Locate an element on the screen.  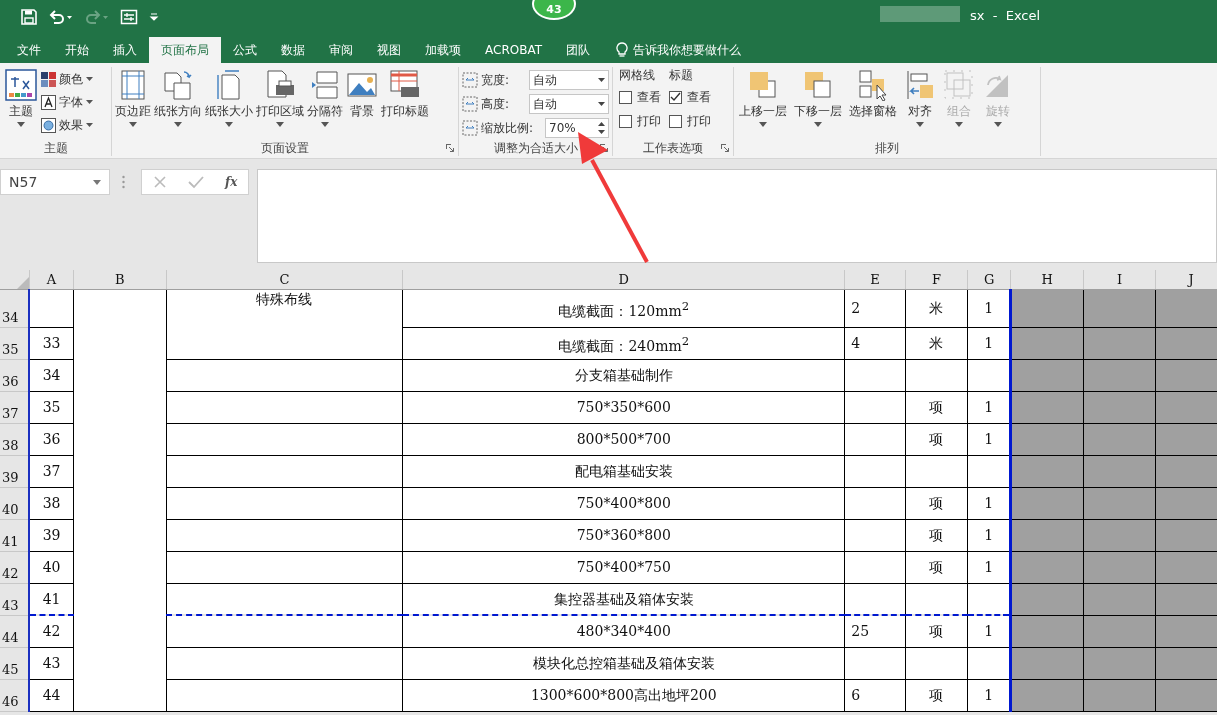
formula-input is located at coordinates (737, 216).